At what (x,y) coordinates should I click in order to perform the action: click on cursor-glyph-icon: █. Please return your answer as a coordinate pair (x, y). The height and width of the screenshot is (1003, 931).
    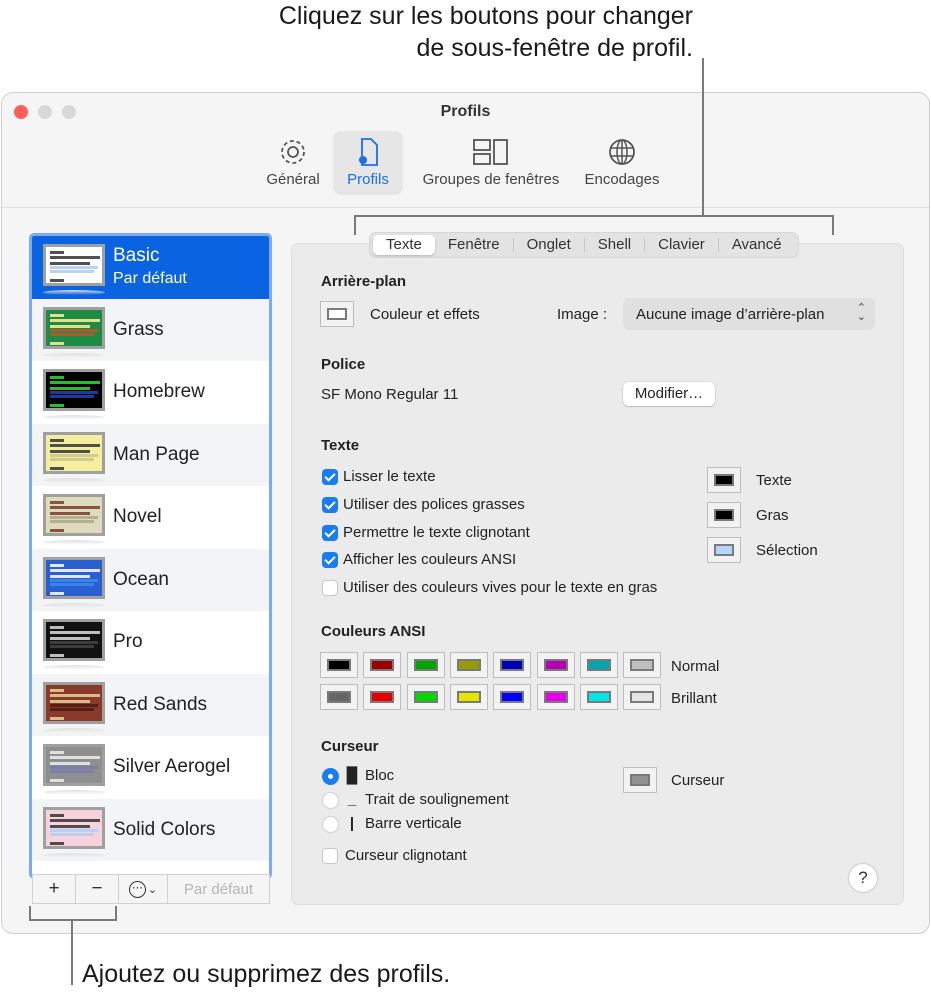
    Looking at the image, I should click on (352, 775).